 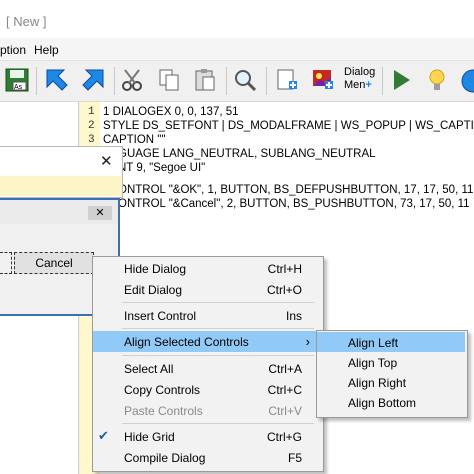 I want to click on checkmark-icon: ✔, so click(x=103, y=435).